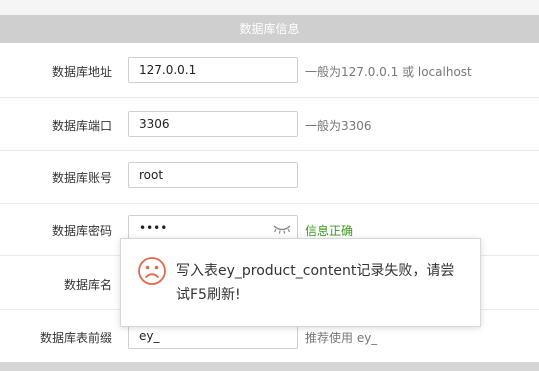 The height and width of the screenshot is (371, 539). I want to click on password-status: 信息正确, so click(329, 231).